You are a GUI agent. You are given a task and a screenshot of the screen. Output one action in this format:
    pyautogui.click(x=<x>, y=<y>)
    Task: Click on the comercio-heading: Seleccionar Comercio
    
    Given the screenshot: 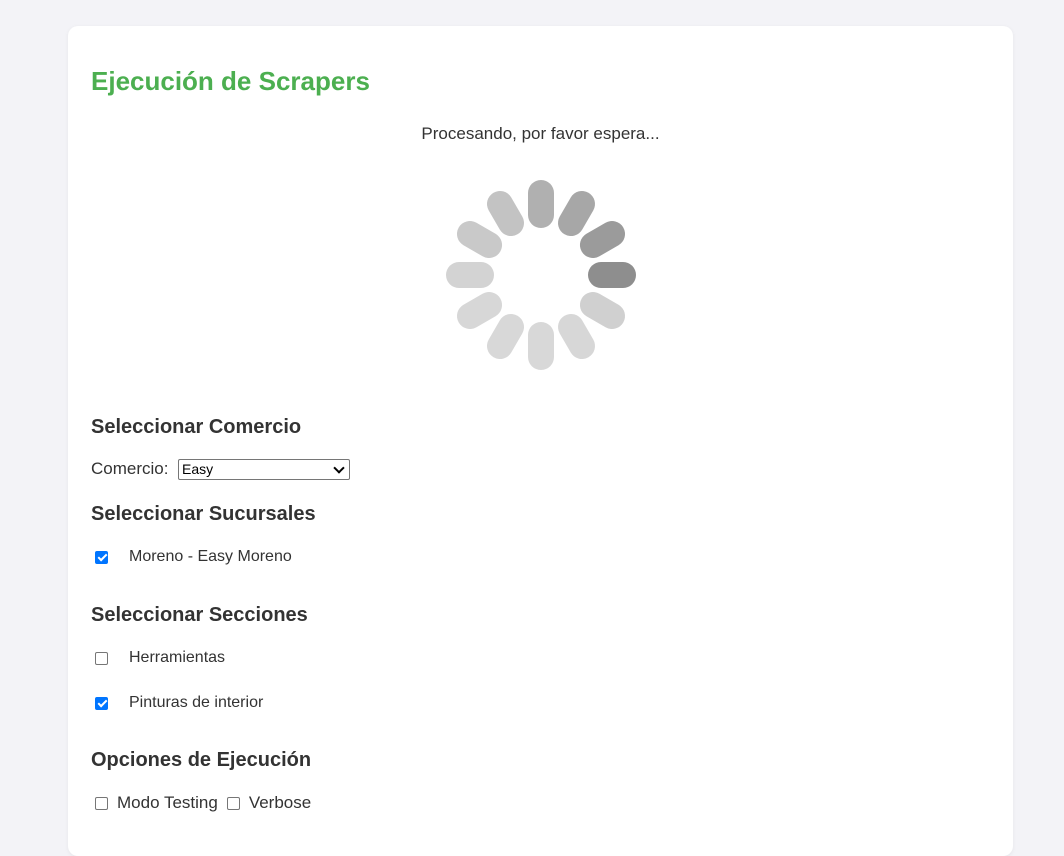 What is the action you would take?
    pyautogui.click(x=196, y=427)
    